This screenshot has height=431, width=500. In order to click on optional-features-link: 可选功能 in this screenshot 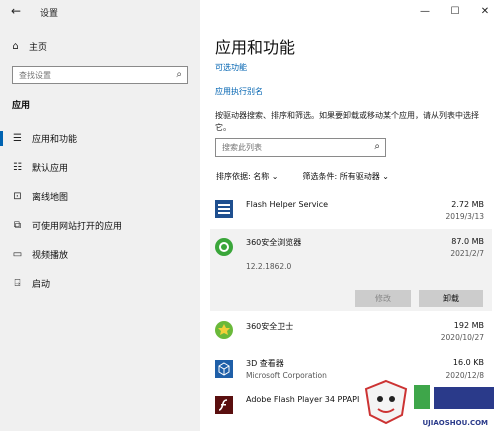, I will do `click(231, 67)`.